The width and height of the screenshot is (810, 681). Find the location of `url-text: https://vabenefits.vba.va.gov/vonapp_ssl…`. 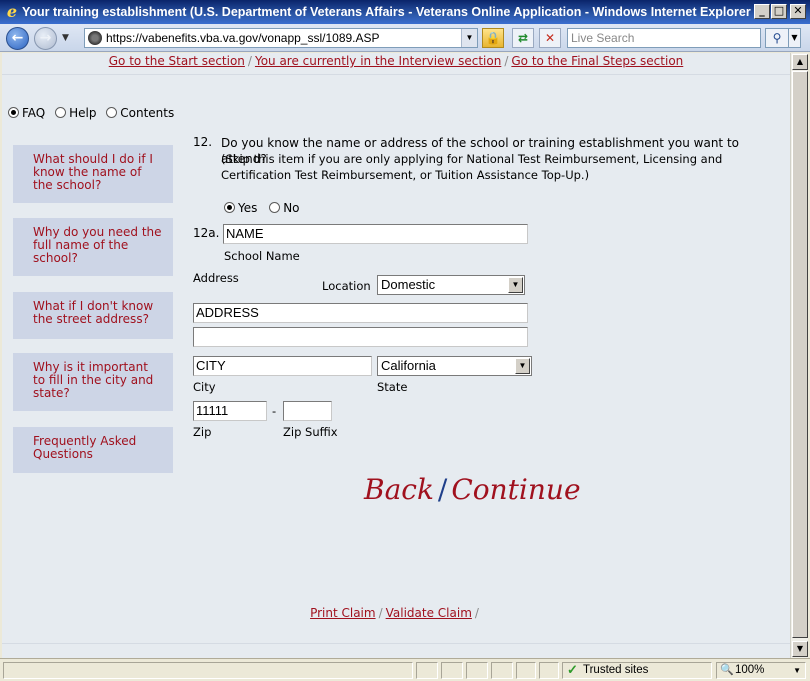

url-text: https://vabenefits.vba.va.gov/vonapp_ssl… is located at coordinates (243, 38).